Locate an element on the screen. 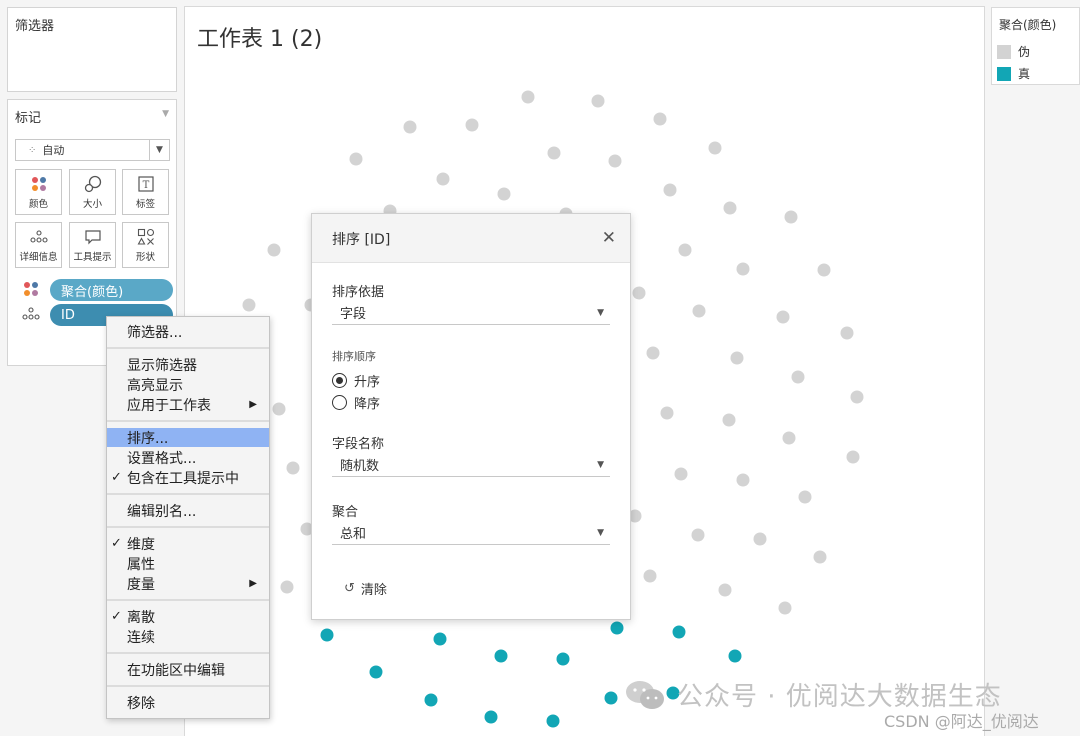 The height and width of the screenshot is (736, 1080). wechat-logo-icon is located at coordinates (645, 694).